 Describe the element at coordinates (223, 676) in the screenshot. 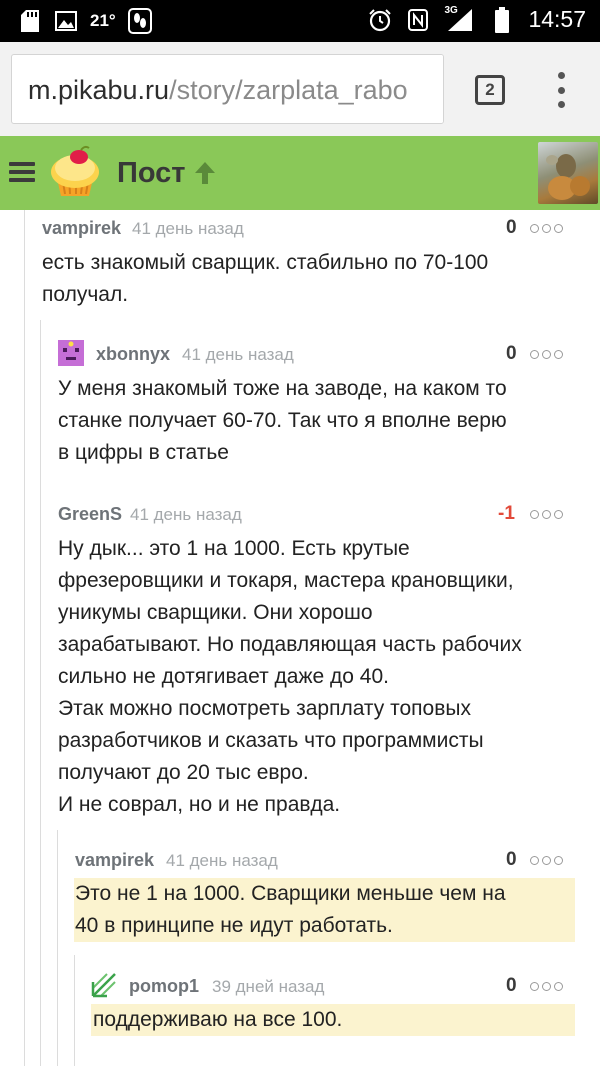

I see `comment-line: сильно не дотягивает даже до 40.` at that location.